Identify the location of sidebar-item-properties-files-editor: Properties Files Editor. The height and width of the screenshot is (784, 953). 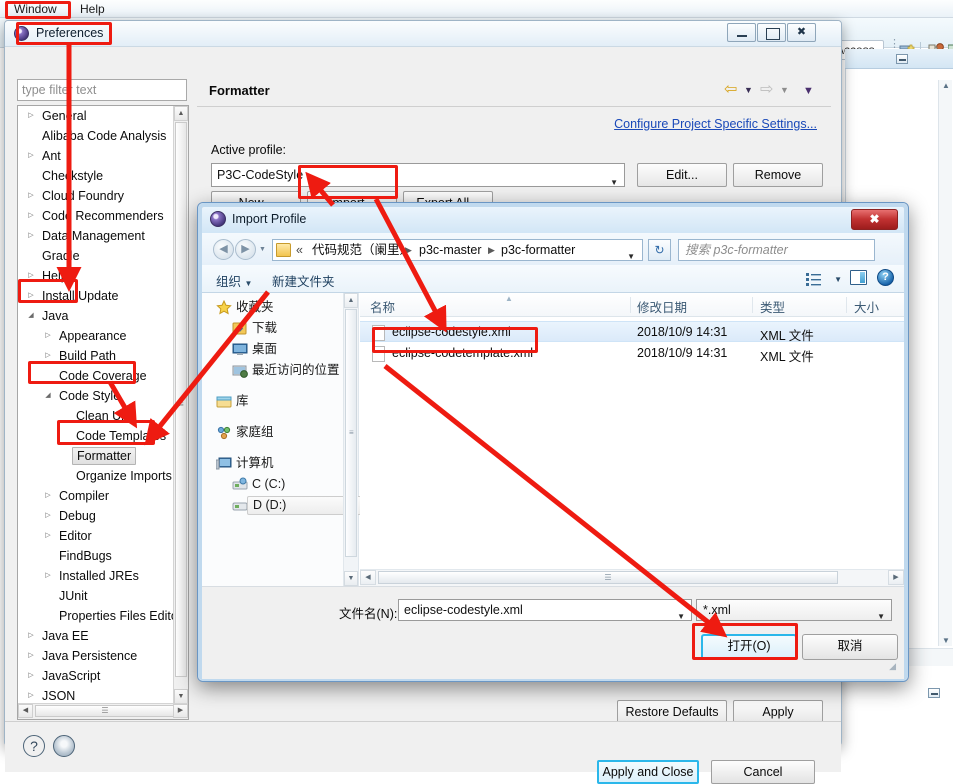
(96, 616).